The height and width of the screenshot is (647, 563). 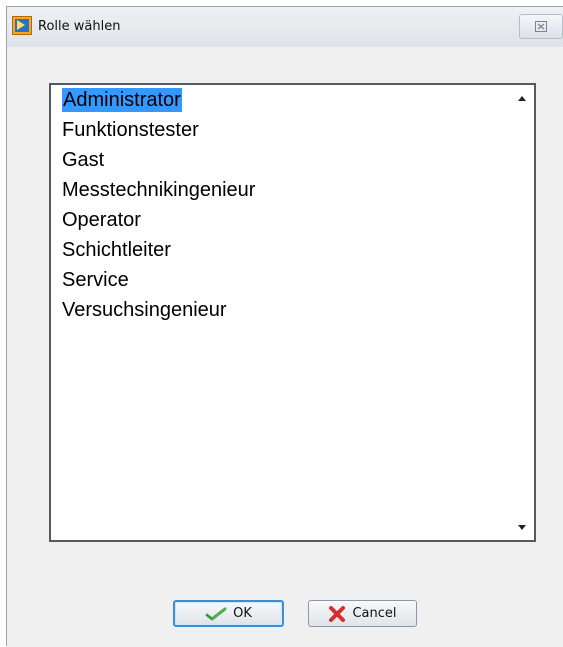 What do you see at coordinates (79, 26) in the screenshot?
I see `window-title: Rolle wählen` at bounding box center [79, 26].